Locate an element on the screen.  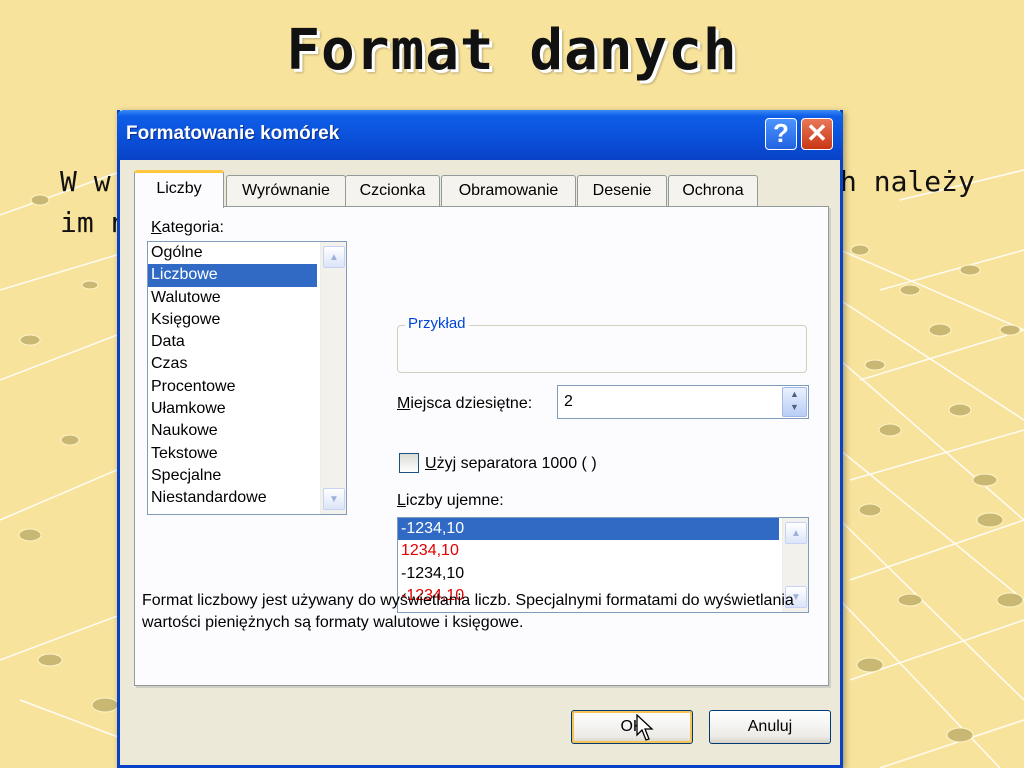
close-x-icon: ✕ is located at coordinates (817, 133).